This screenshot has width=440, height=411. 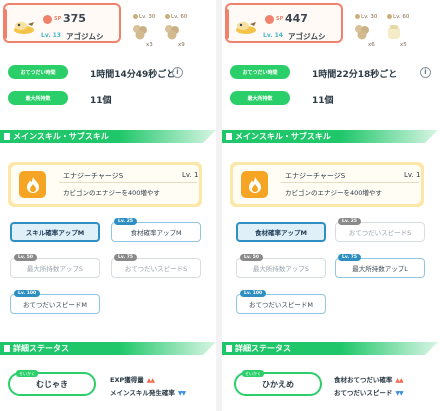 I want to click on sub-skill-label: おてつだいスピードM, so click(x=281, y=305).